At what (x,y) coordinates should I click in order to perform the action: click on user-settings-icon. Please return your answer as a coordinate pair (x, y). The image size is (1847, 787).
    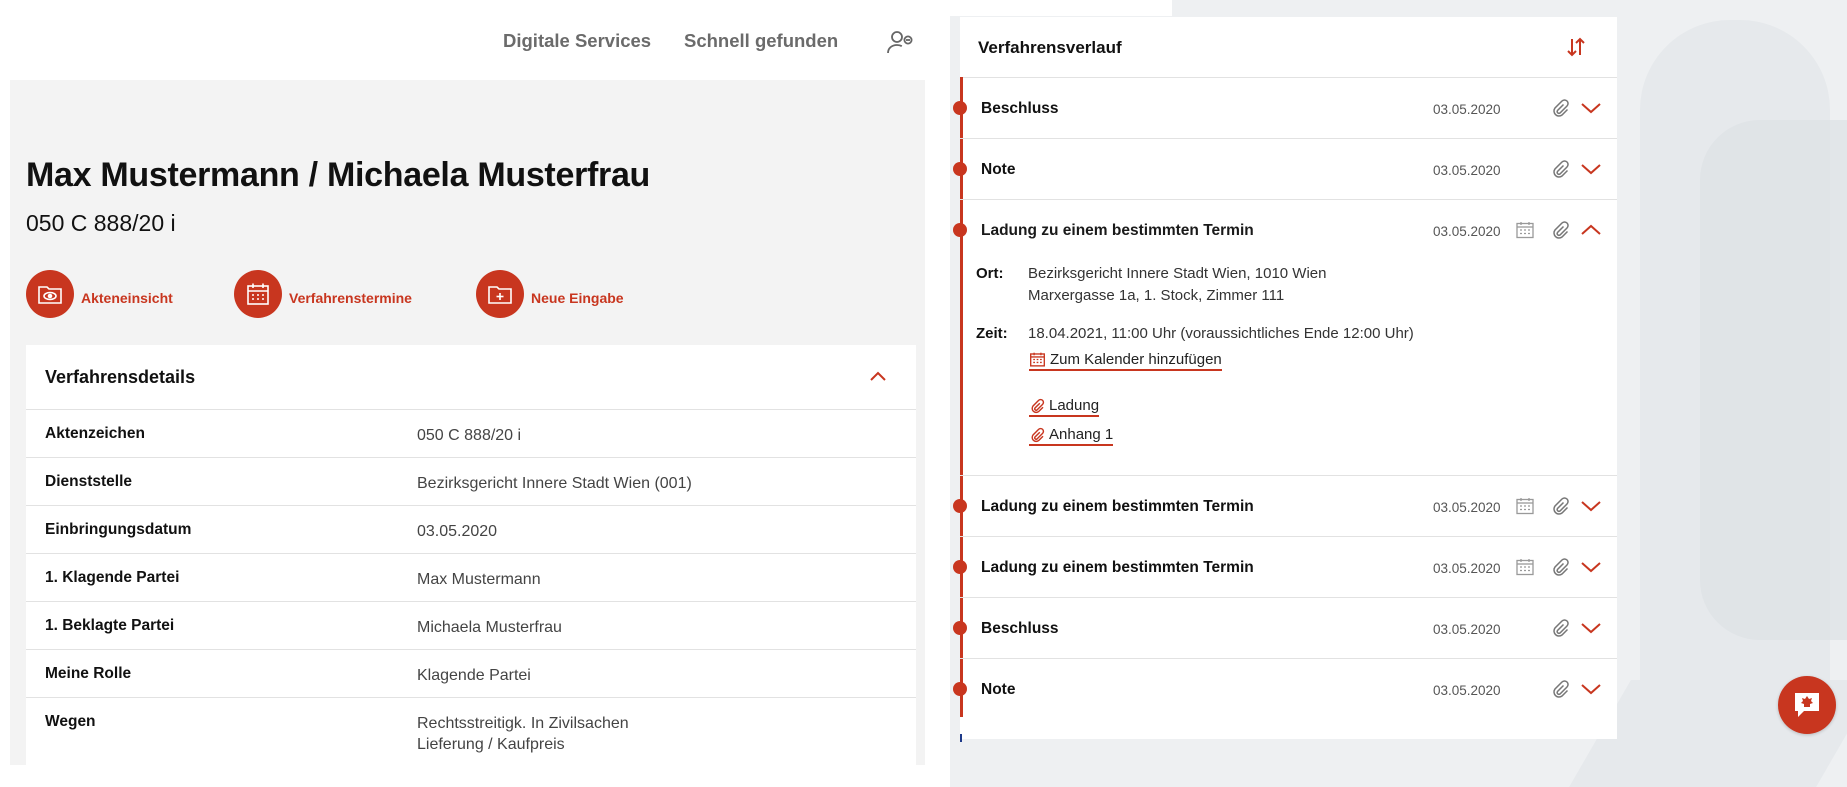
    Looking at the image, I should click on (900, 43).